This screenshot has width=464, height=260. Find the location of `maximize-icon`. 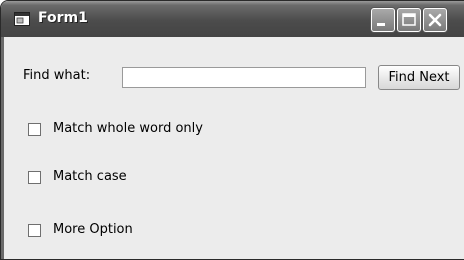

maximize-icon is located at coordinates (409, 19).